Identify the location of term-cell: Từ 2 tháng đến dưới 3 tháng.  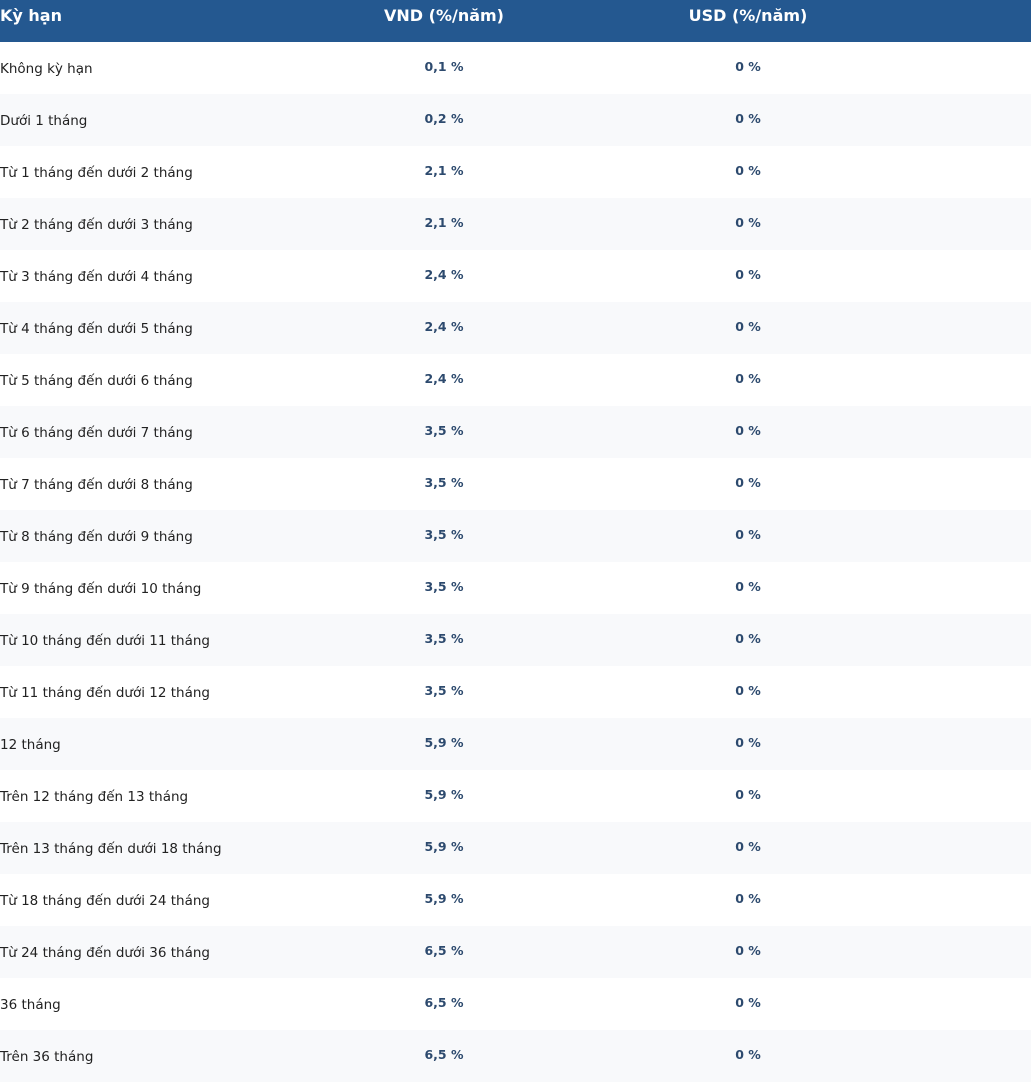
(96, 225).